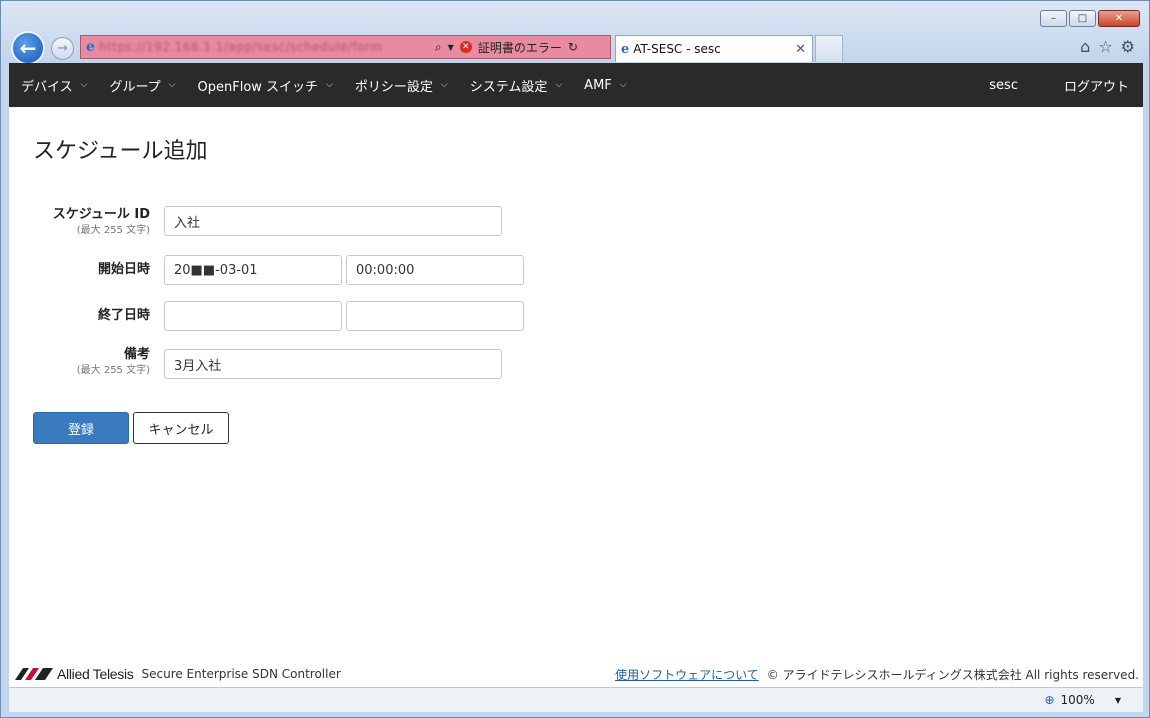 The height and width of the screenshot is (718, 1150). I want to click on back-button: ←, so click(28, 48).